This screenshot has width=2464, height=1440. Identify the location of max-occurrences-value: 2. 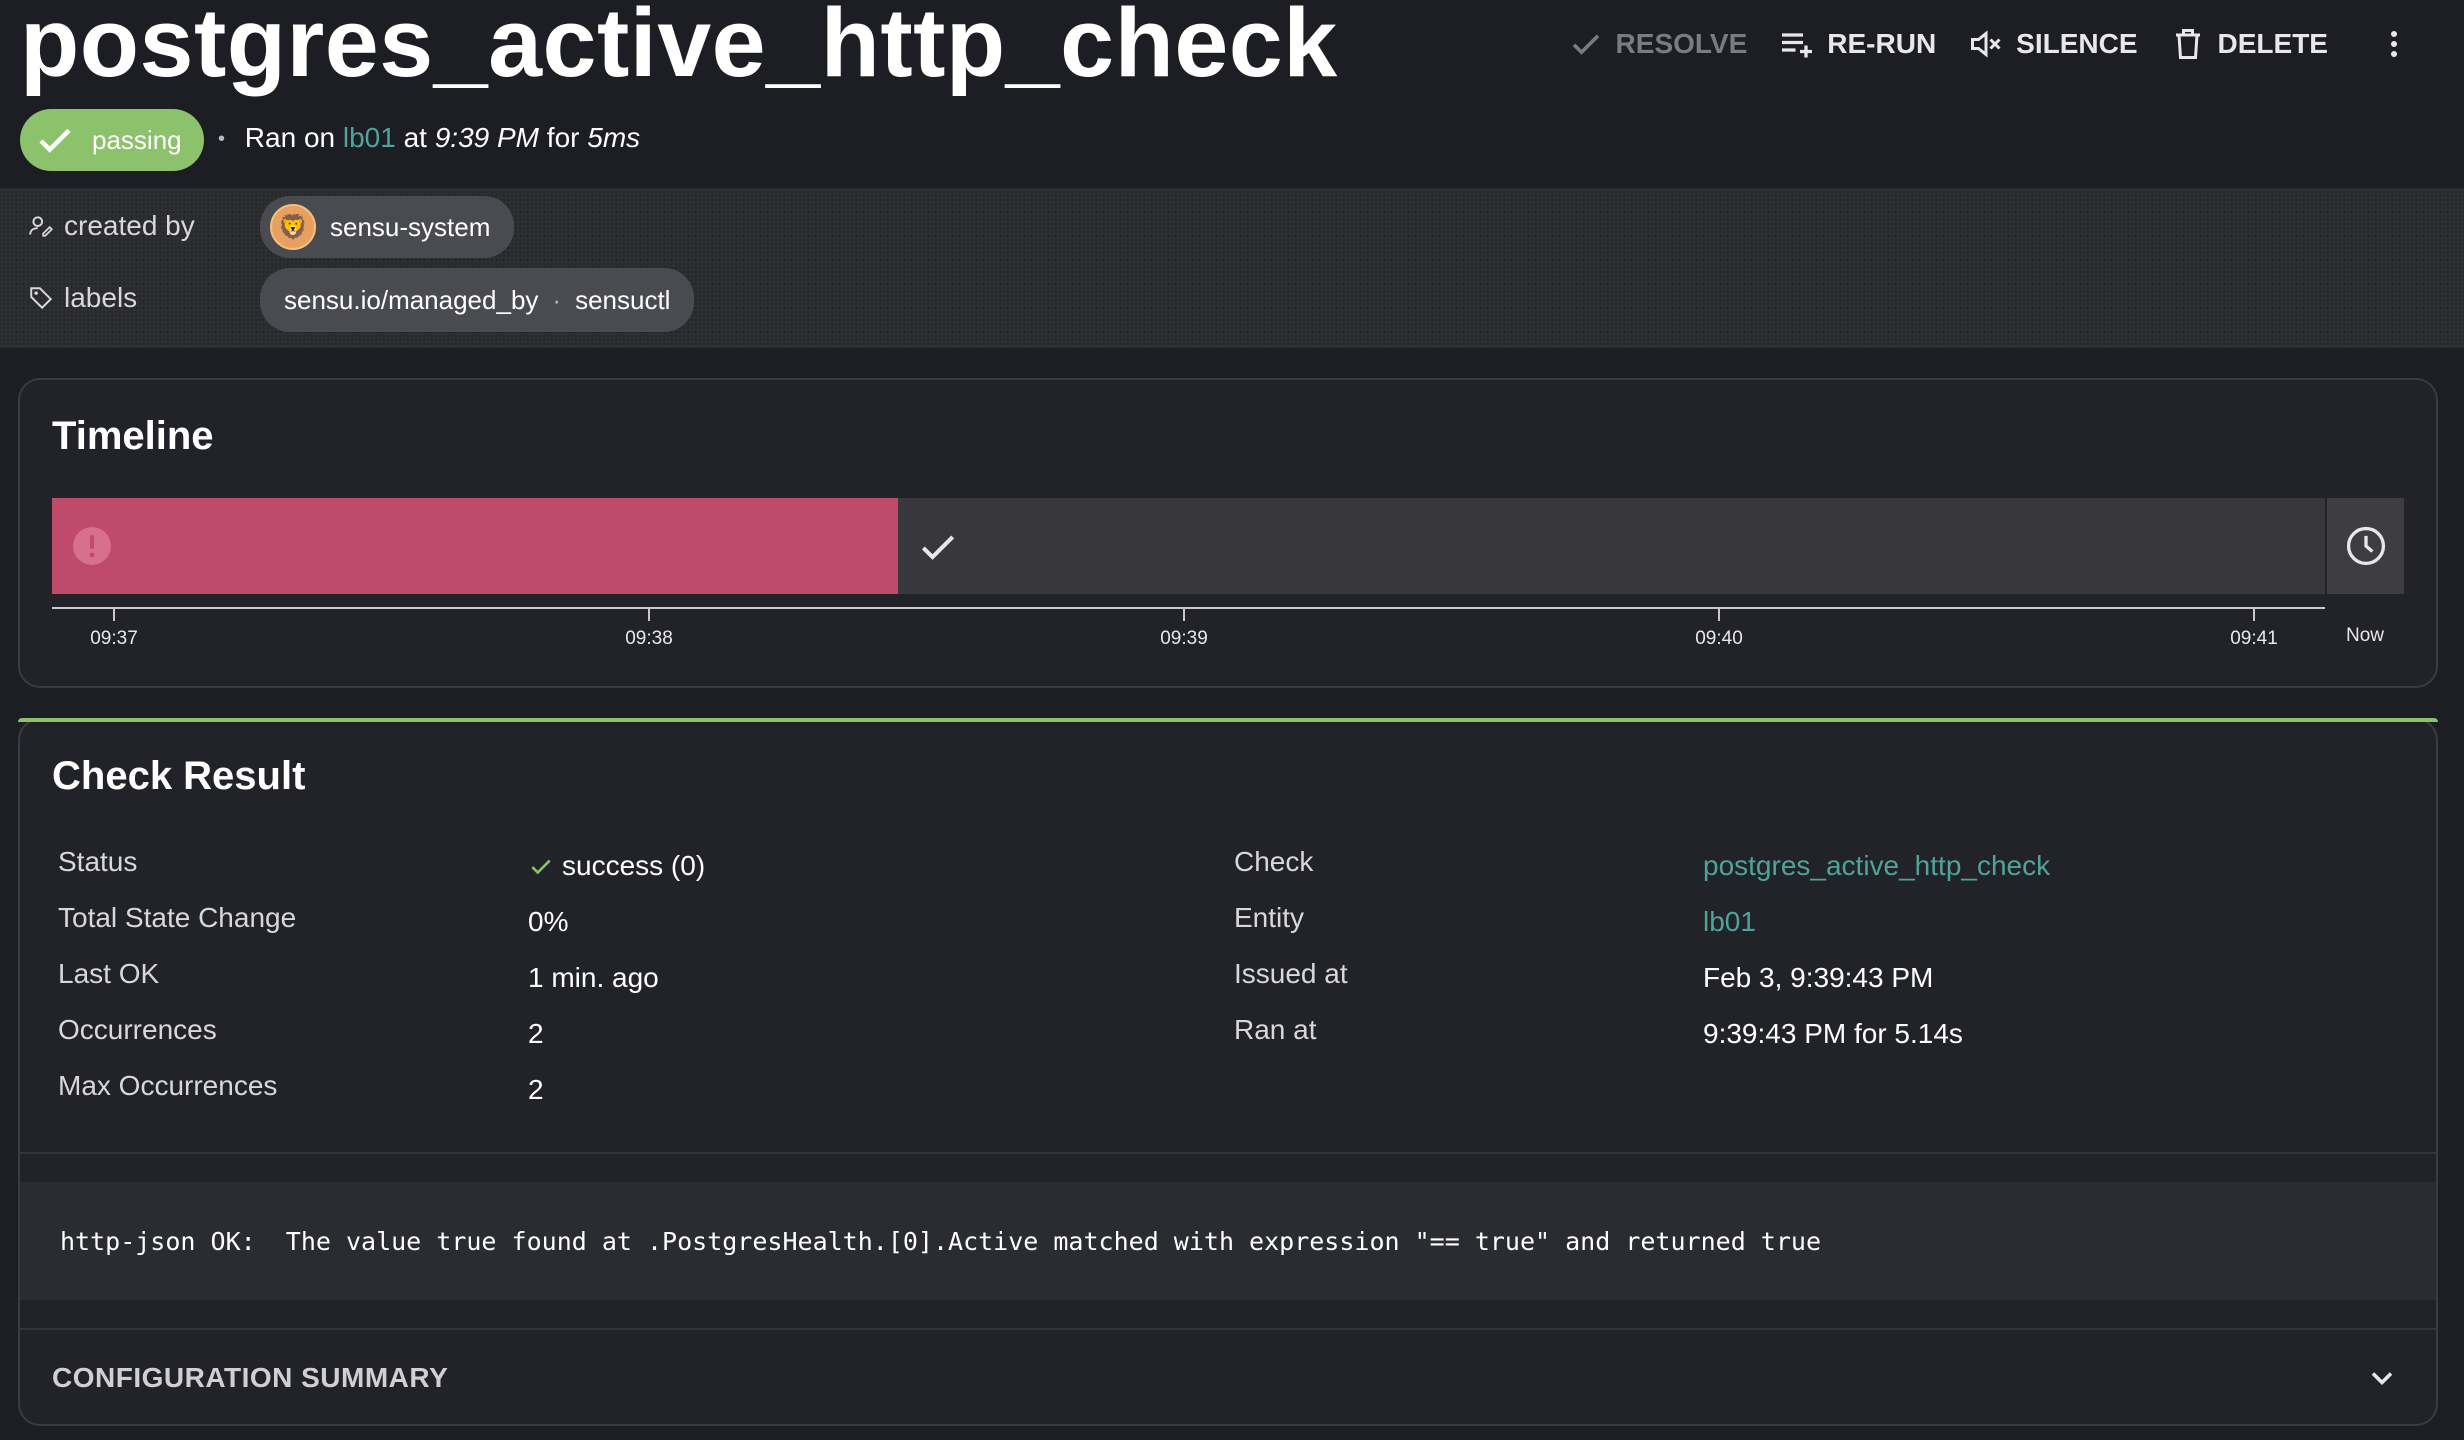
(536, 1089).